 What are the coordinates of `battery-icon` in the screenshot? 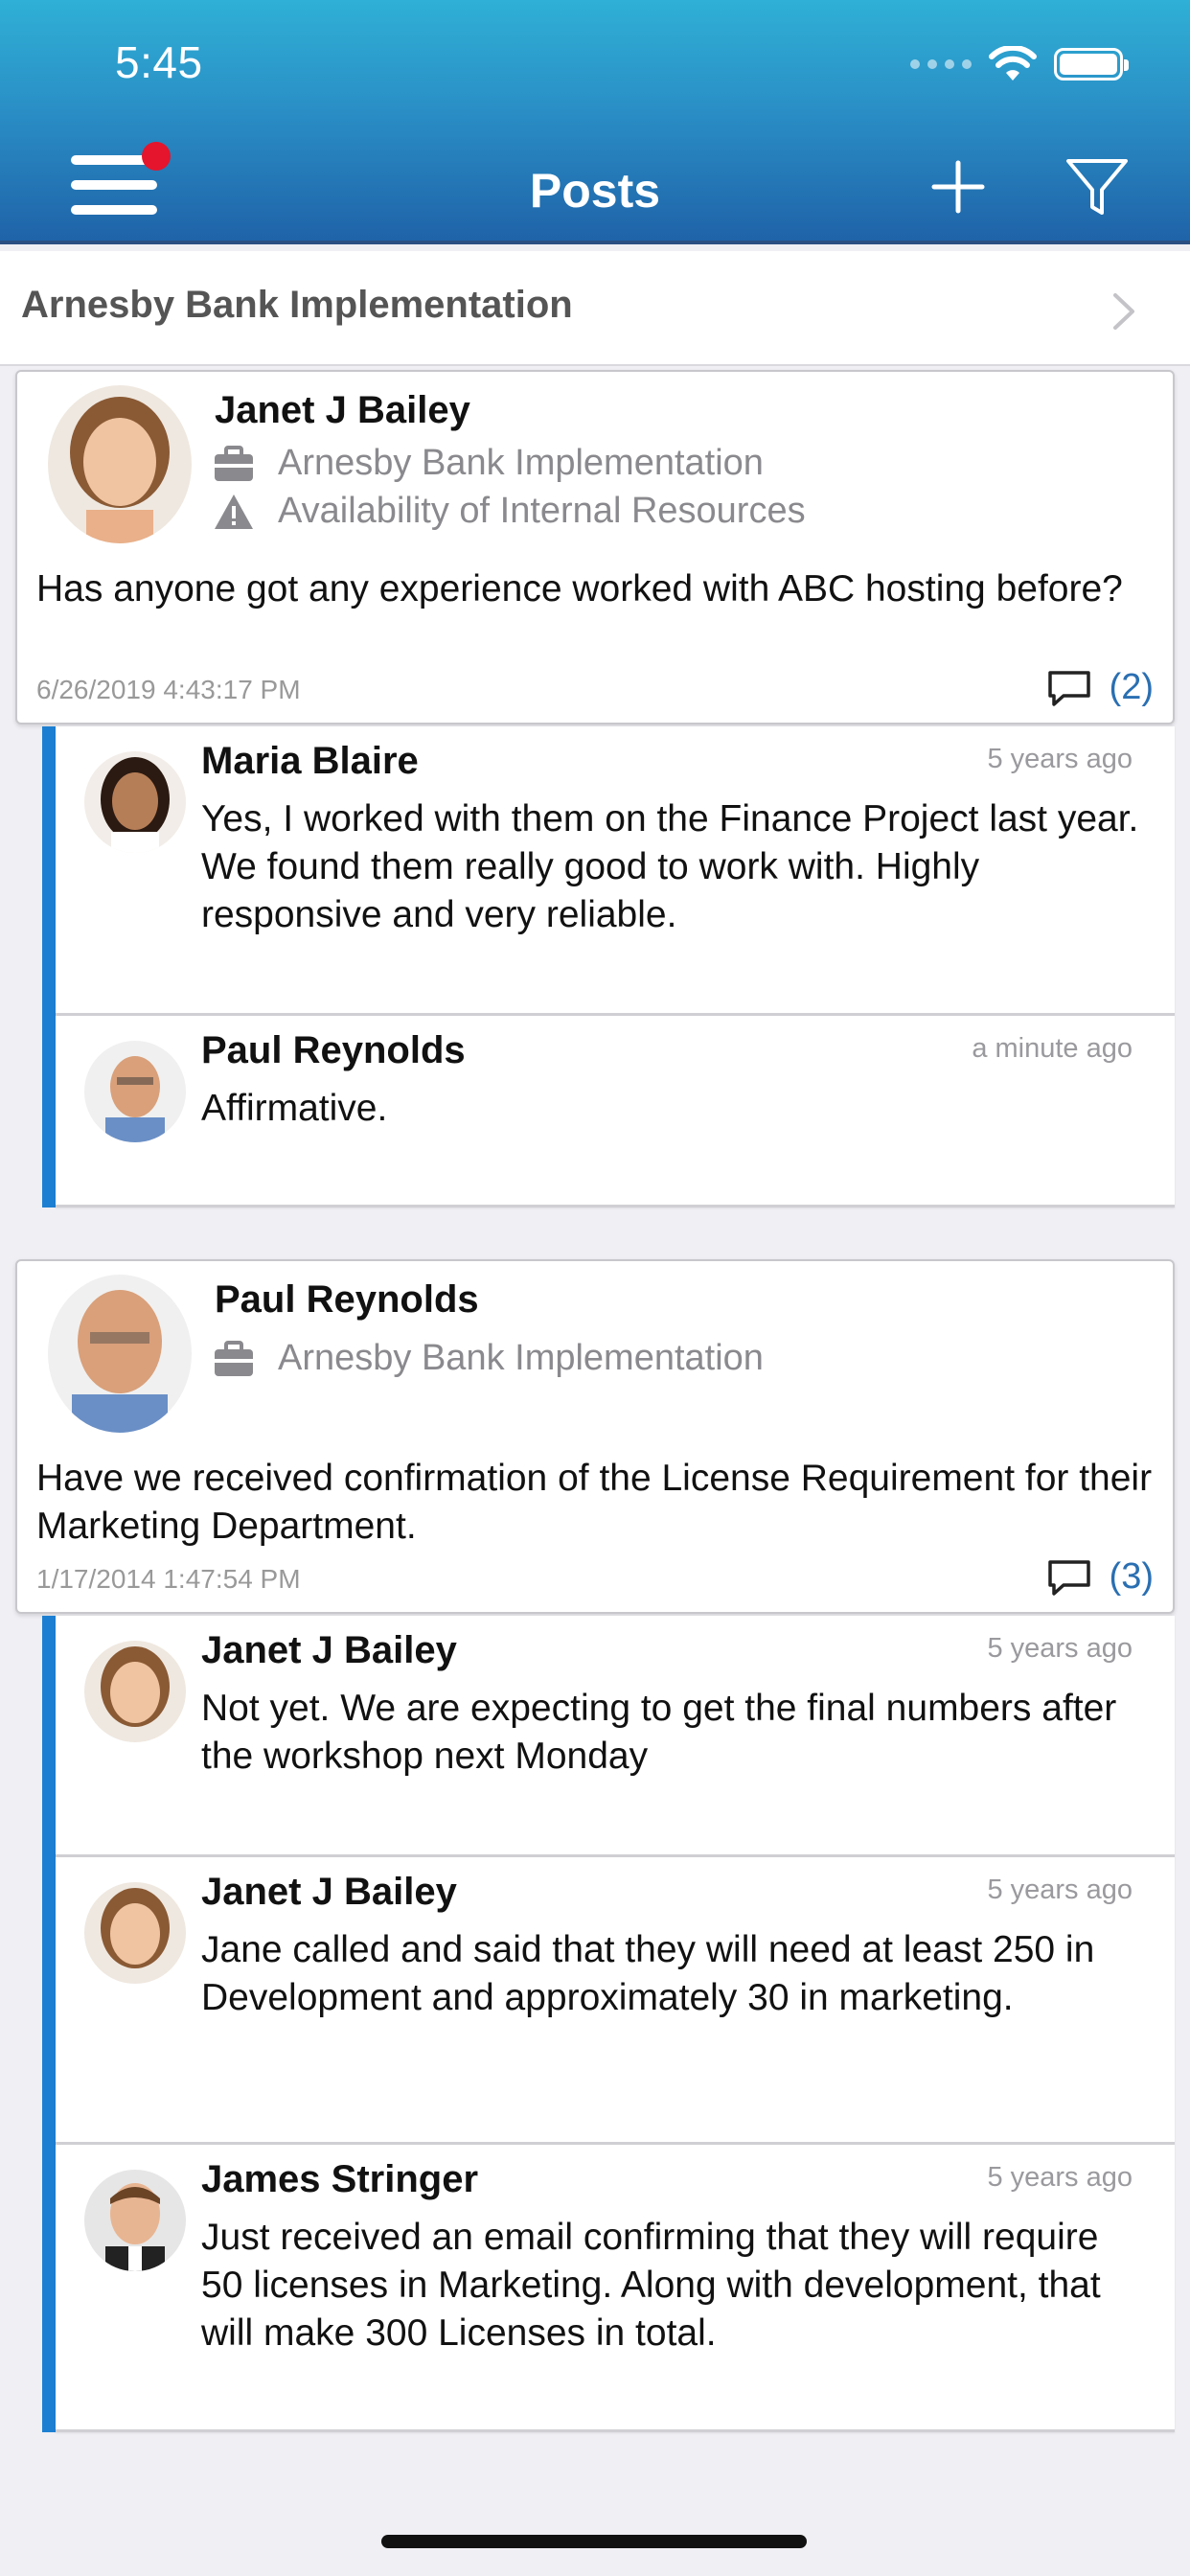 It's located at (1092, 64).